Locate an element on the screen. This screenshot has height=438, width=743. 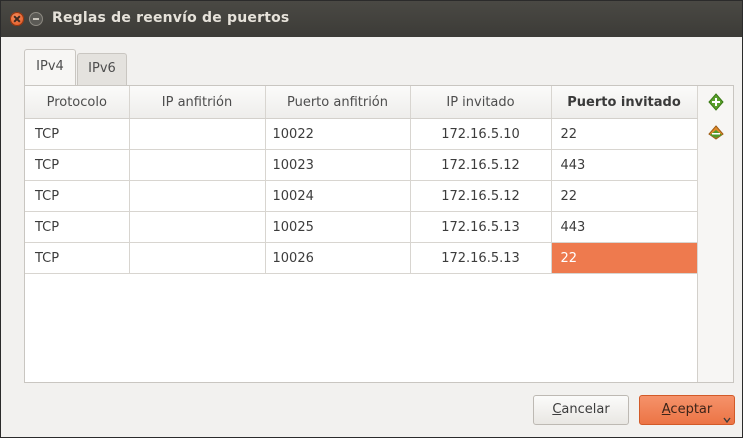
add-rule-icon is located at coordinates (716, 102).